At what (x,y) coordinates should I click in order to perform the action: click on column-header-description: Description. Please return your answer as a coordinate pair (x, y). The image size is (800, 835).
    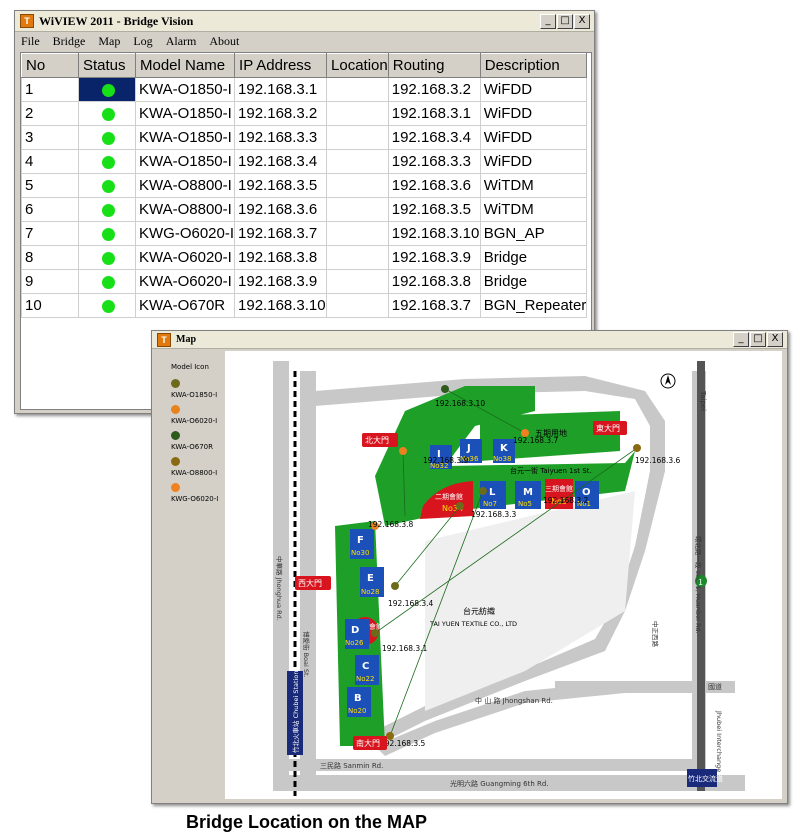
    Looking at the image, I should click on (533, 65).